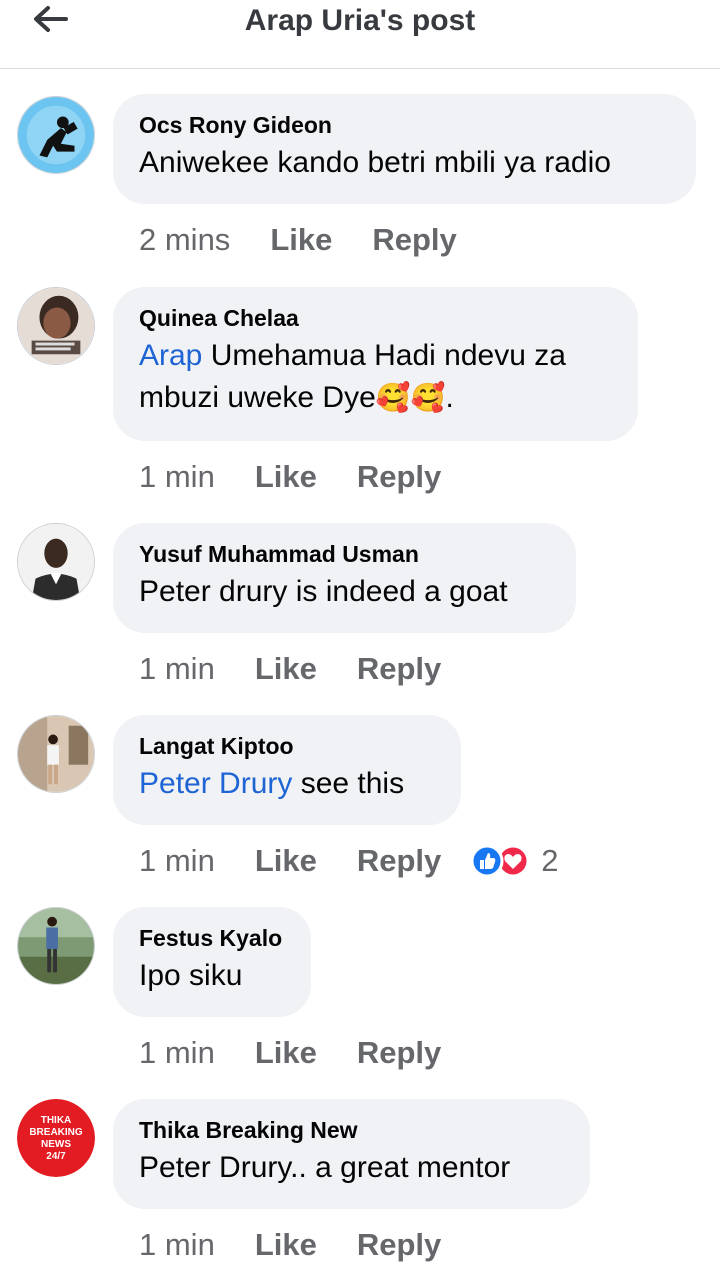 This screenshot has height=1267, width=720. I want to click on comment-author: Langat Kiptoo, so click(287, 746).